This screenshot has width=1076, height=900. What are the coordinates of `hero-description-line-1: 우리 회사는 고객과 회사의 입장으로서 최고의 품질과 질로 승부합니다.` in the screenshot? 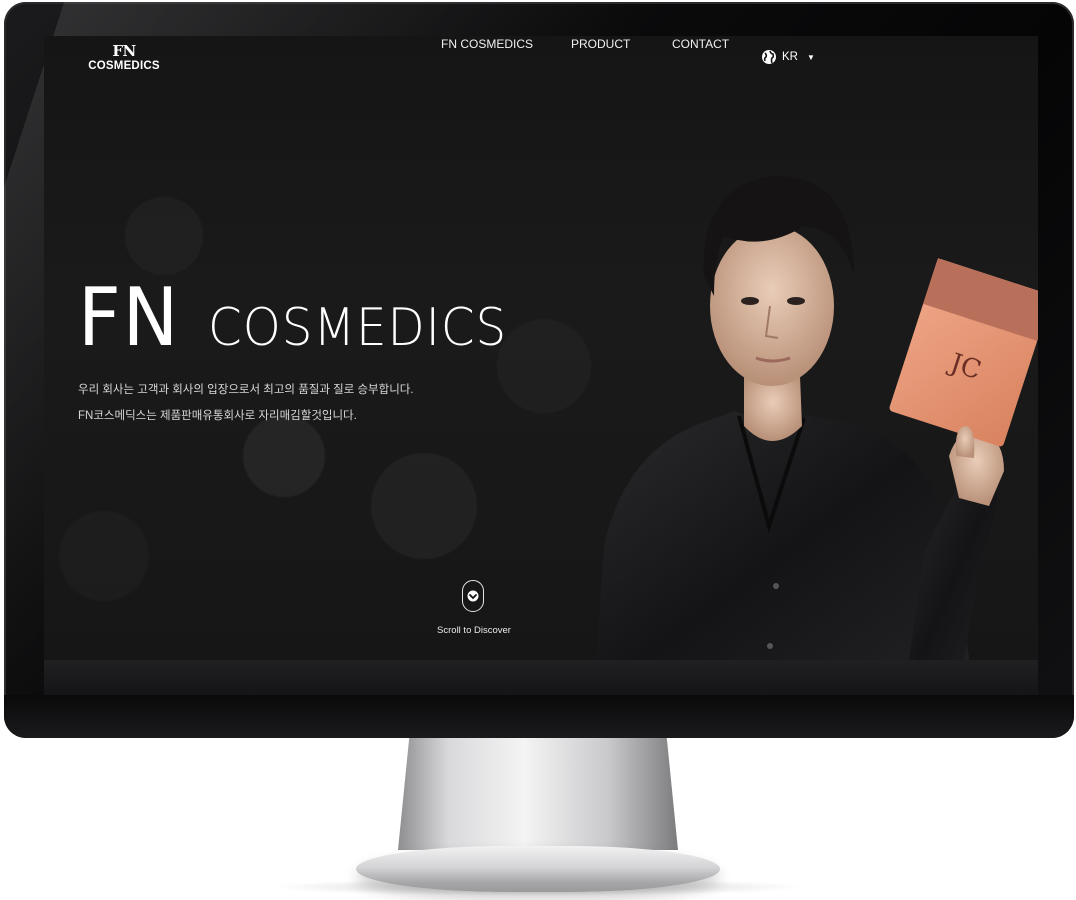 It's located at (246, 390).